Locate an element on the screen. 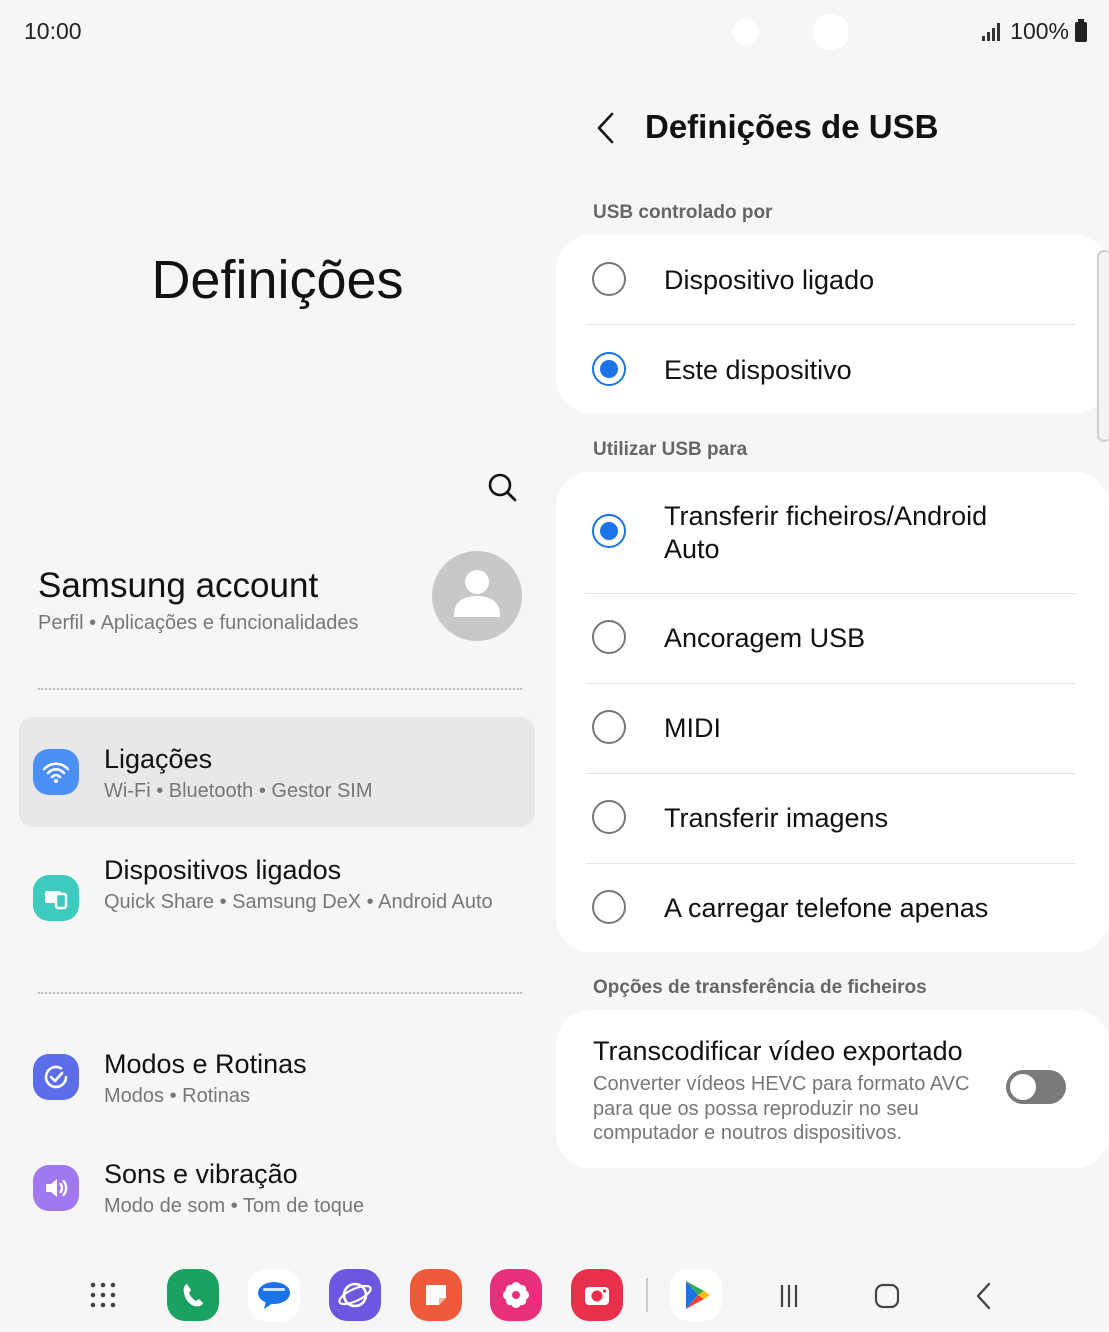 The image size is (1109, 1332). radio-option: Transferir imagens is located at coordinates (832, 818).